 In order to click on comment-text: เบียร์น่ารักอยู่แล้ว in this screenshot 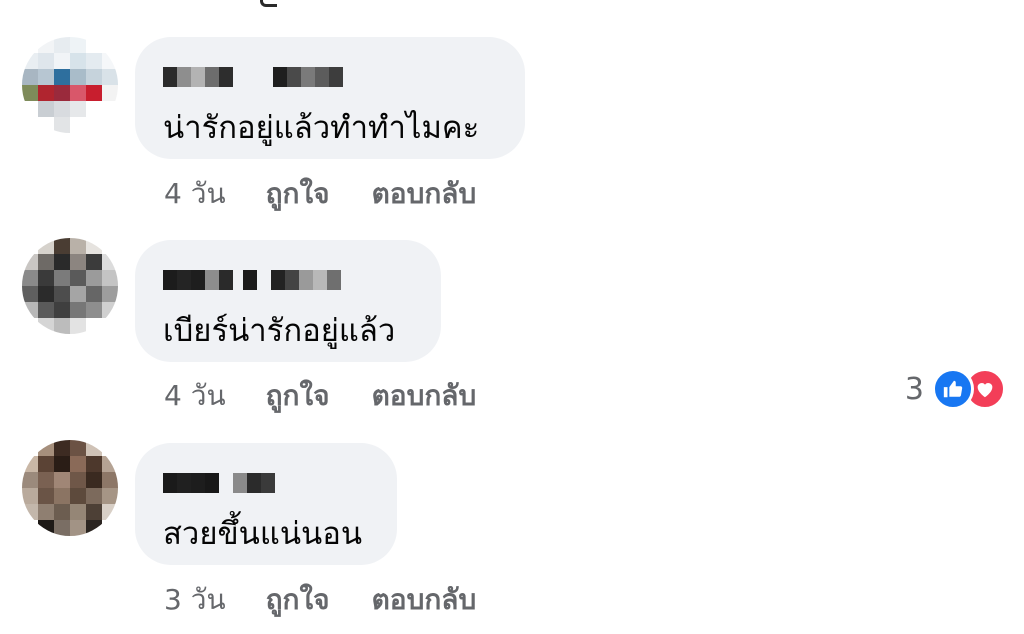, I will do `click(279, 331)`.